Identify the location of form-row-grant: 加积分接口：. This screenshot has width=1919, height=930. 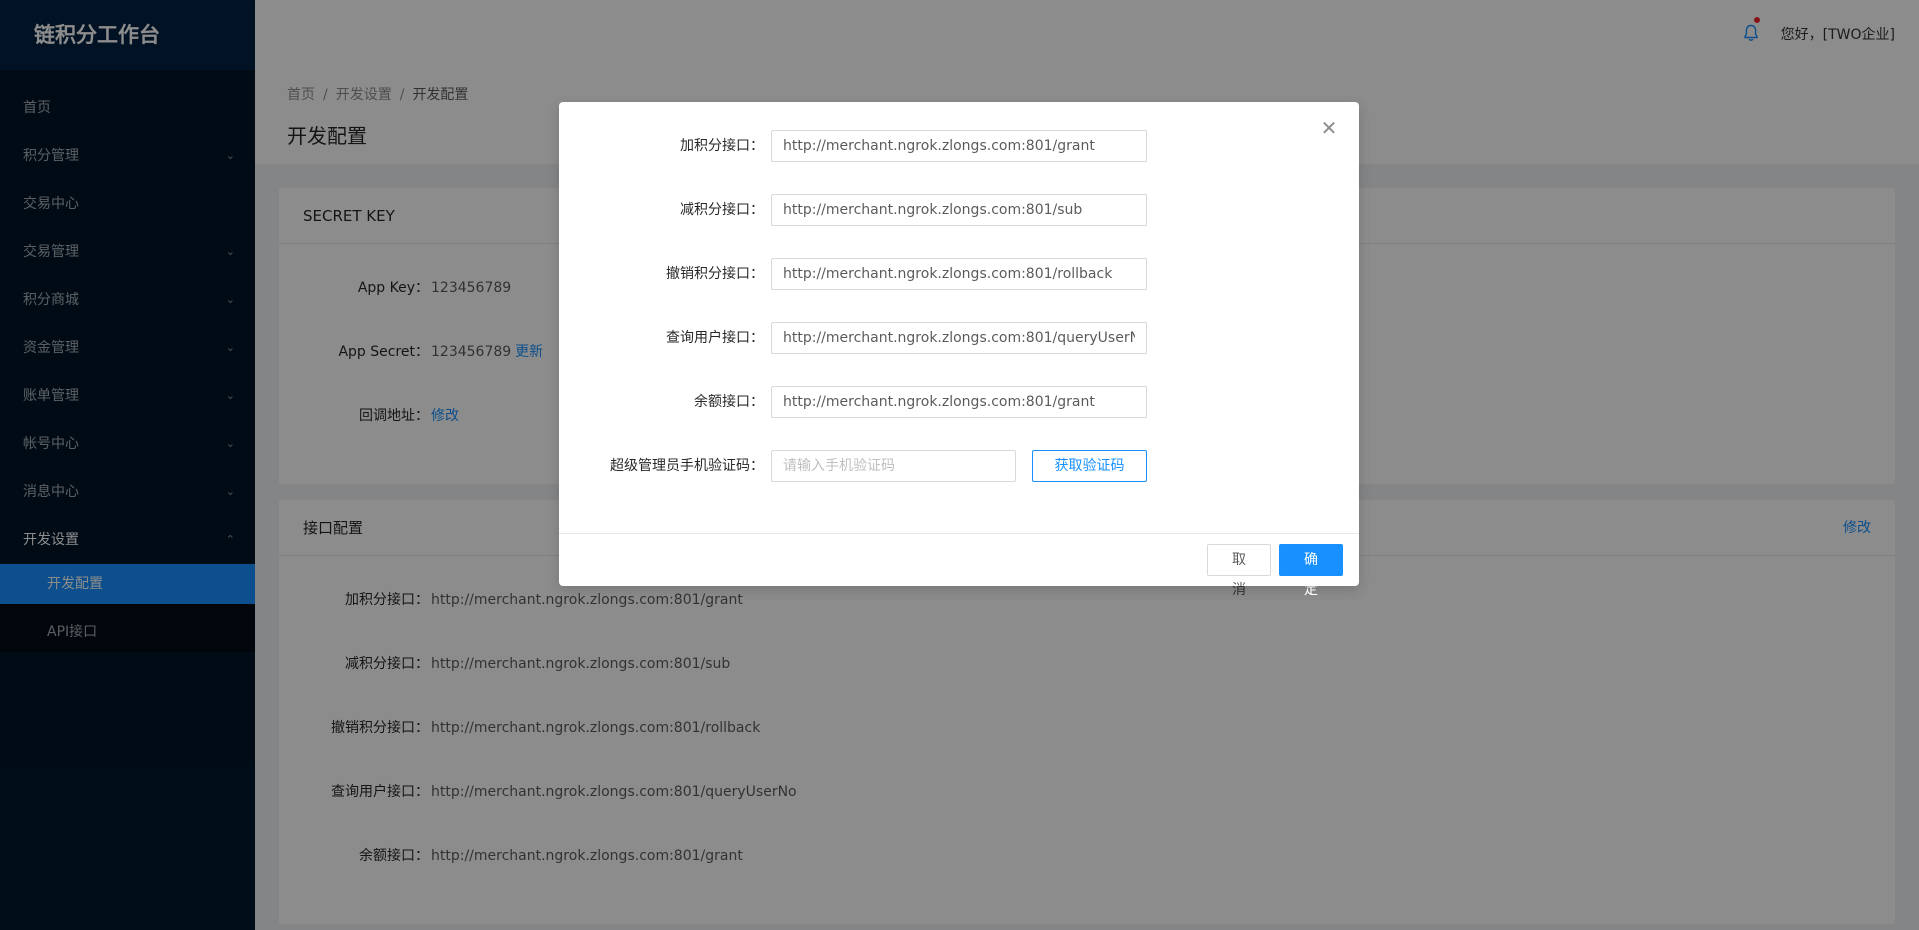
(959, 146).